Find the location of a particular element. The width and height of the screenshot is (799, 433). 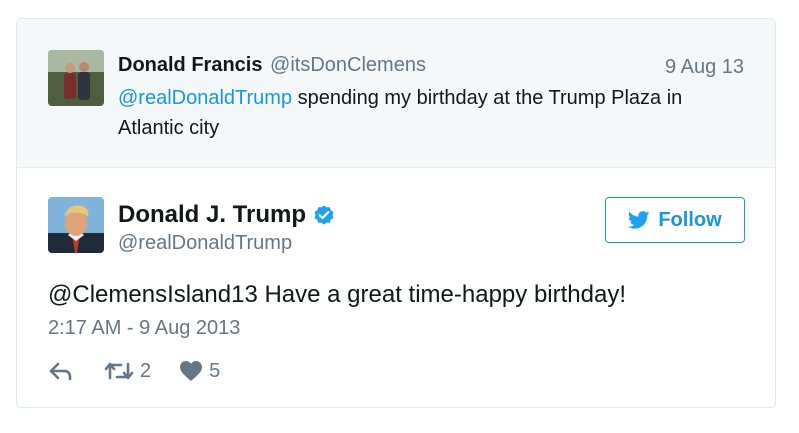

verified-badge-icon is located at coordinates (324, 215).